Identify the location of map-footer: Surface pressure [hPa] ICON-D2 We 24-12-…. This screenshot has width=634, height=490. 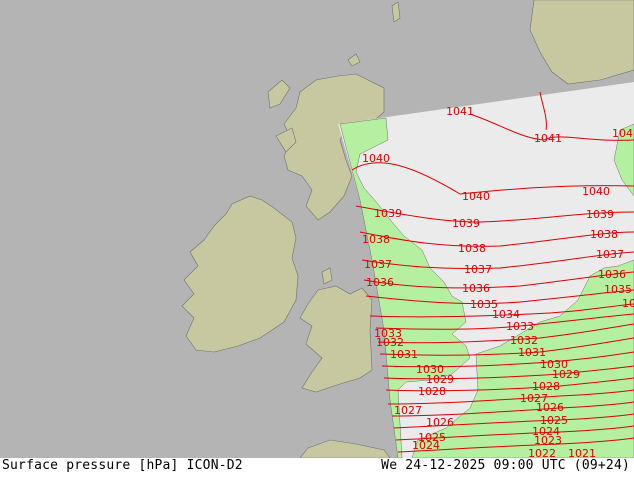
(317, 474).